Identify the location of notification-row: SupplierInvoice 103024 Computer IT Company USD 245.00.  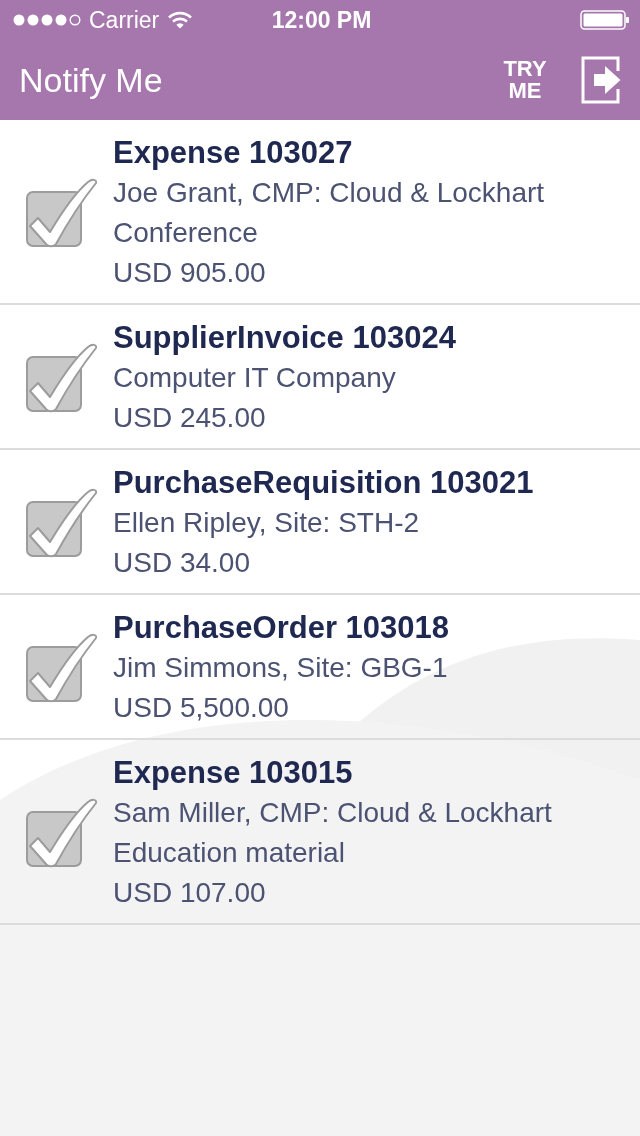
(320, 377).